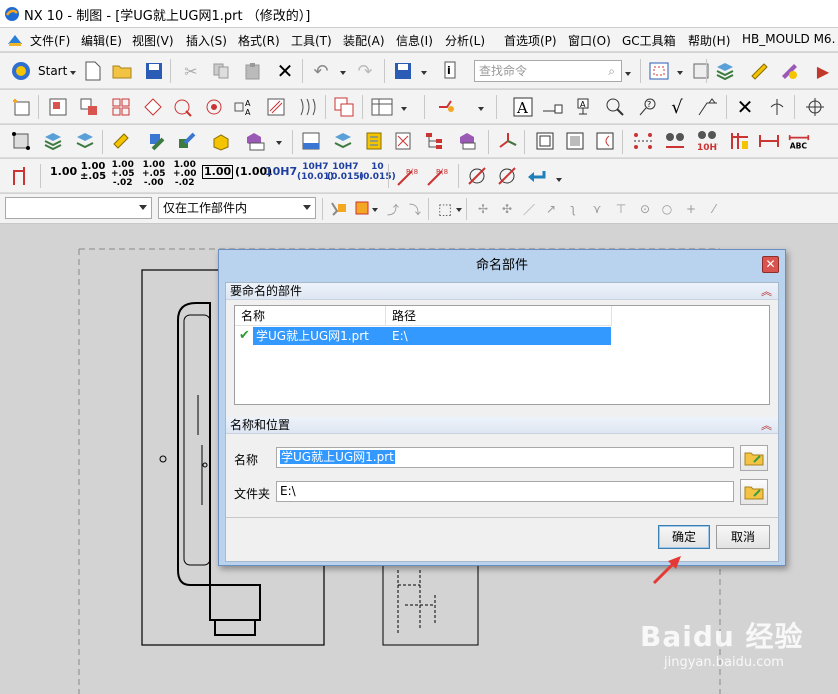 The height and width of the screenshot is (694, 838). Describe the element at coordinates (437, 176) in the screenshot. I see `radius-to-center-icon: R(8)` at that location.